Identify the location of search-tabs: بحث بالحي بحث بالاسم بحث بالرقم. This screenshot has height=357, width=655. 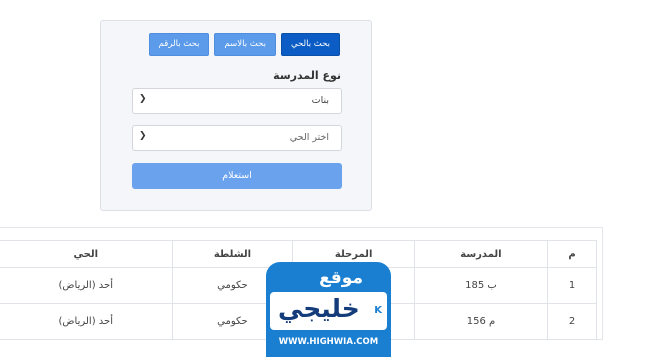
(244, 44).